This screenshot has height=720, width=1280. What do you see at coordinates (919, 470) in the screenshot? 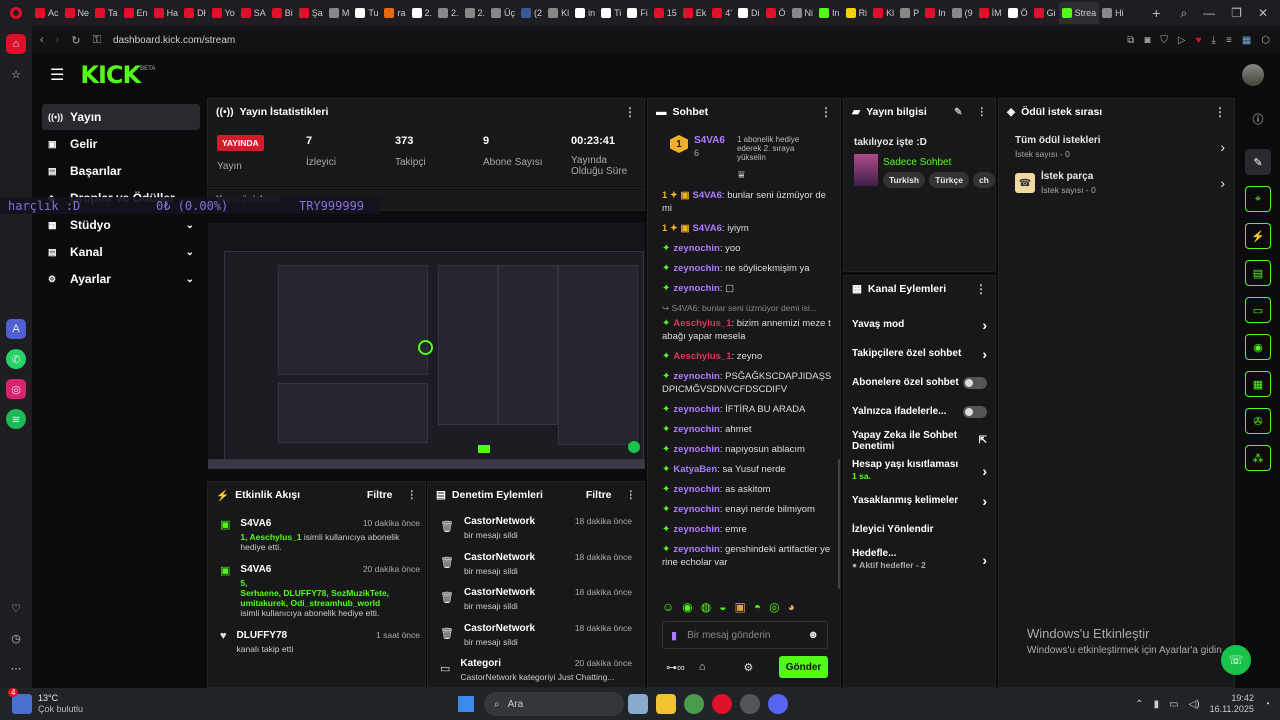
I see `channel-action-row: Hesap yaşı kısıtlaması 1 sa. ›` at bounding box center [919, 470].